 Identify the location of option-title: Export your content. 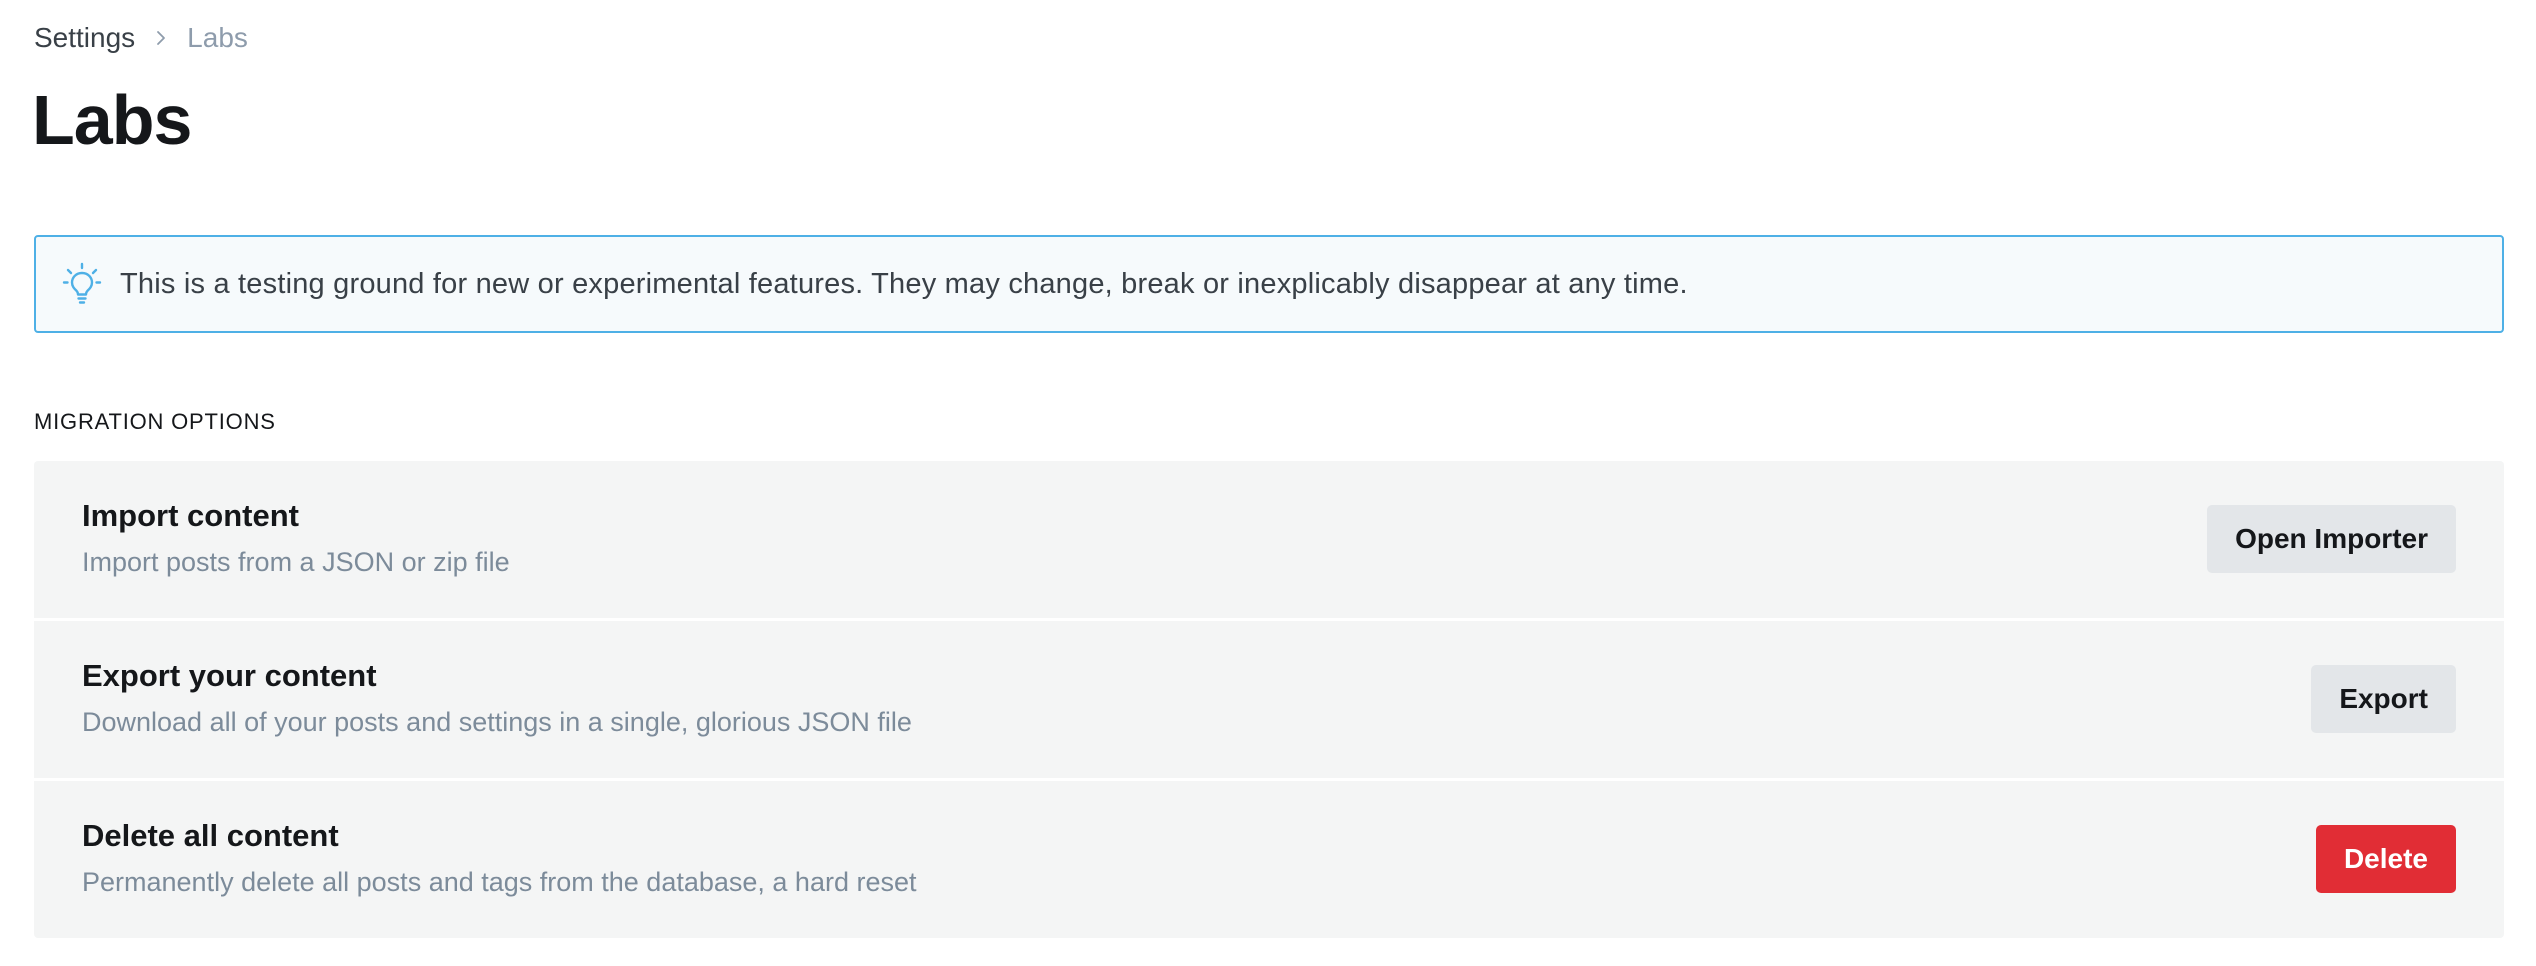
(229, 675).